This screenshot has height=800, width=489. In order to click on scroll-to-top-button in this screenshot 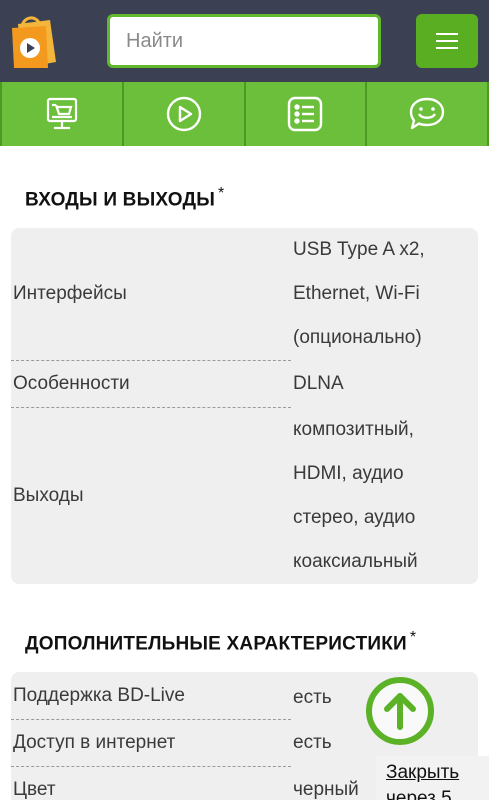, I will do `click(400, 711)`.